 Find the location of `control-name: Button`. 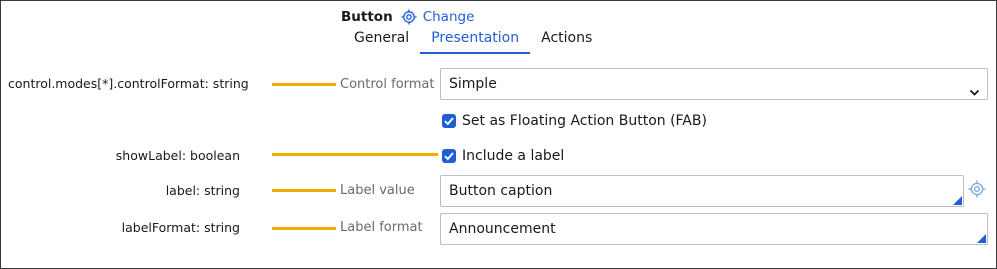

control-name: Button is located at coordinates (367, 17).